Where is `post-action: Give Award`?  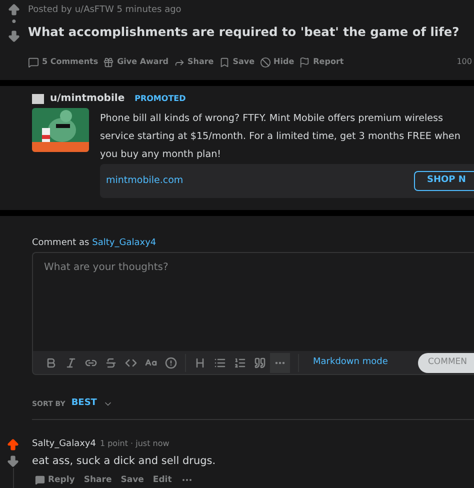
post-action: Give Award is located at coordinates (135, 62).